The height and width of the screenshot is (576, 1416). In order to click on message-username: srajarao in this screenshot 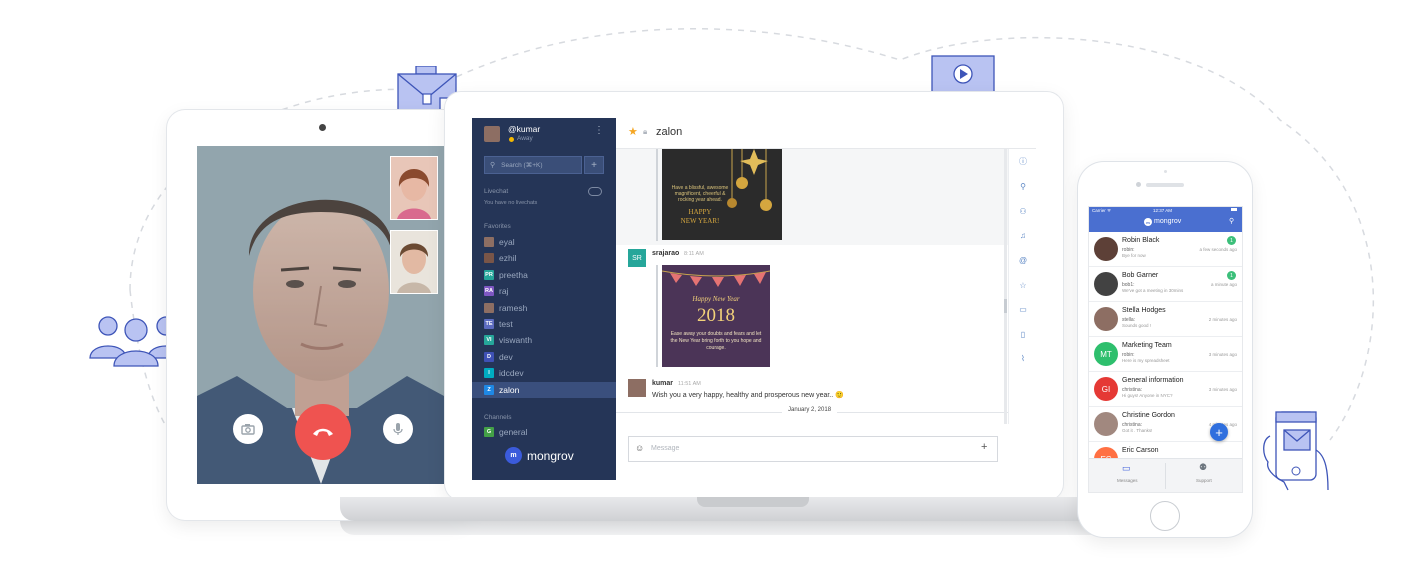, I will do `click(665, 253)`.